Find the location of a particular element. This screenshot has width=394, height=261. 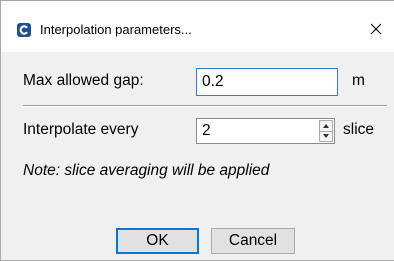

max-gap-label: Max allowed gap: is located at coordinates (83, 80).